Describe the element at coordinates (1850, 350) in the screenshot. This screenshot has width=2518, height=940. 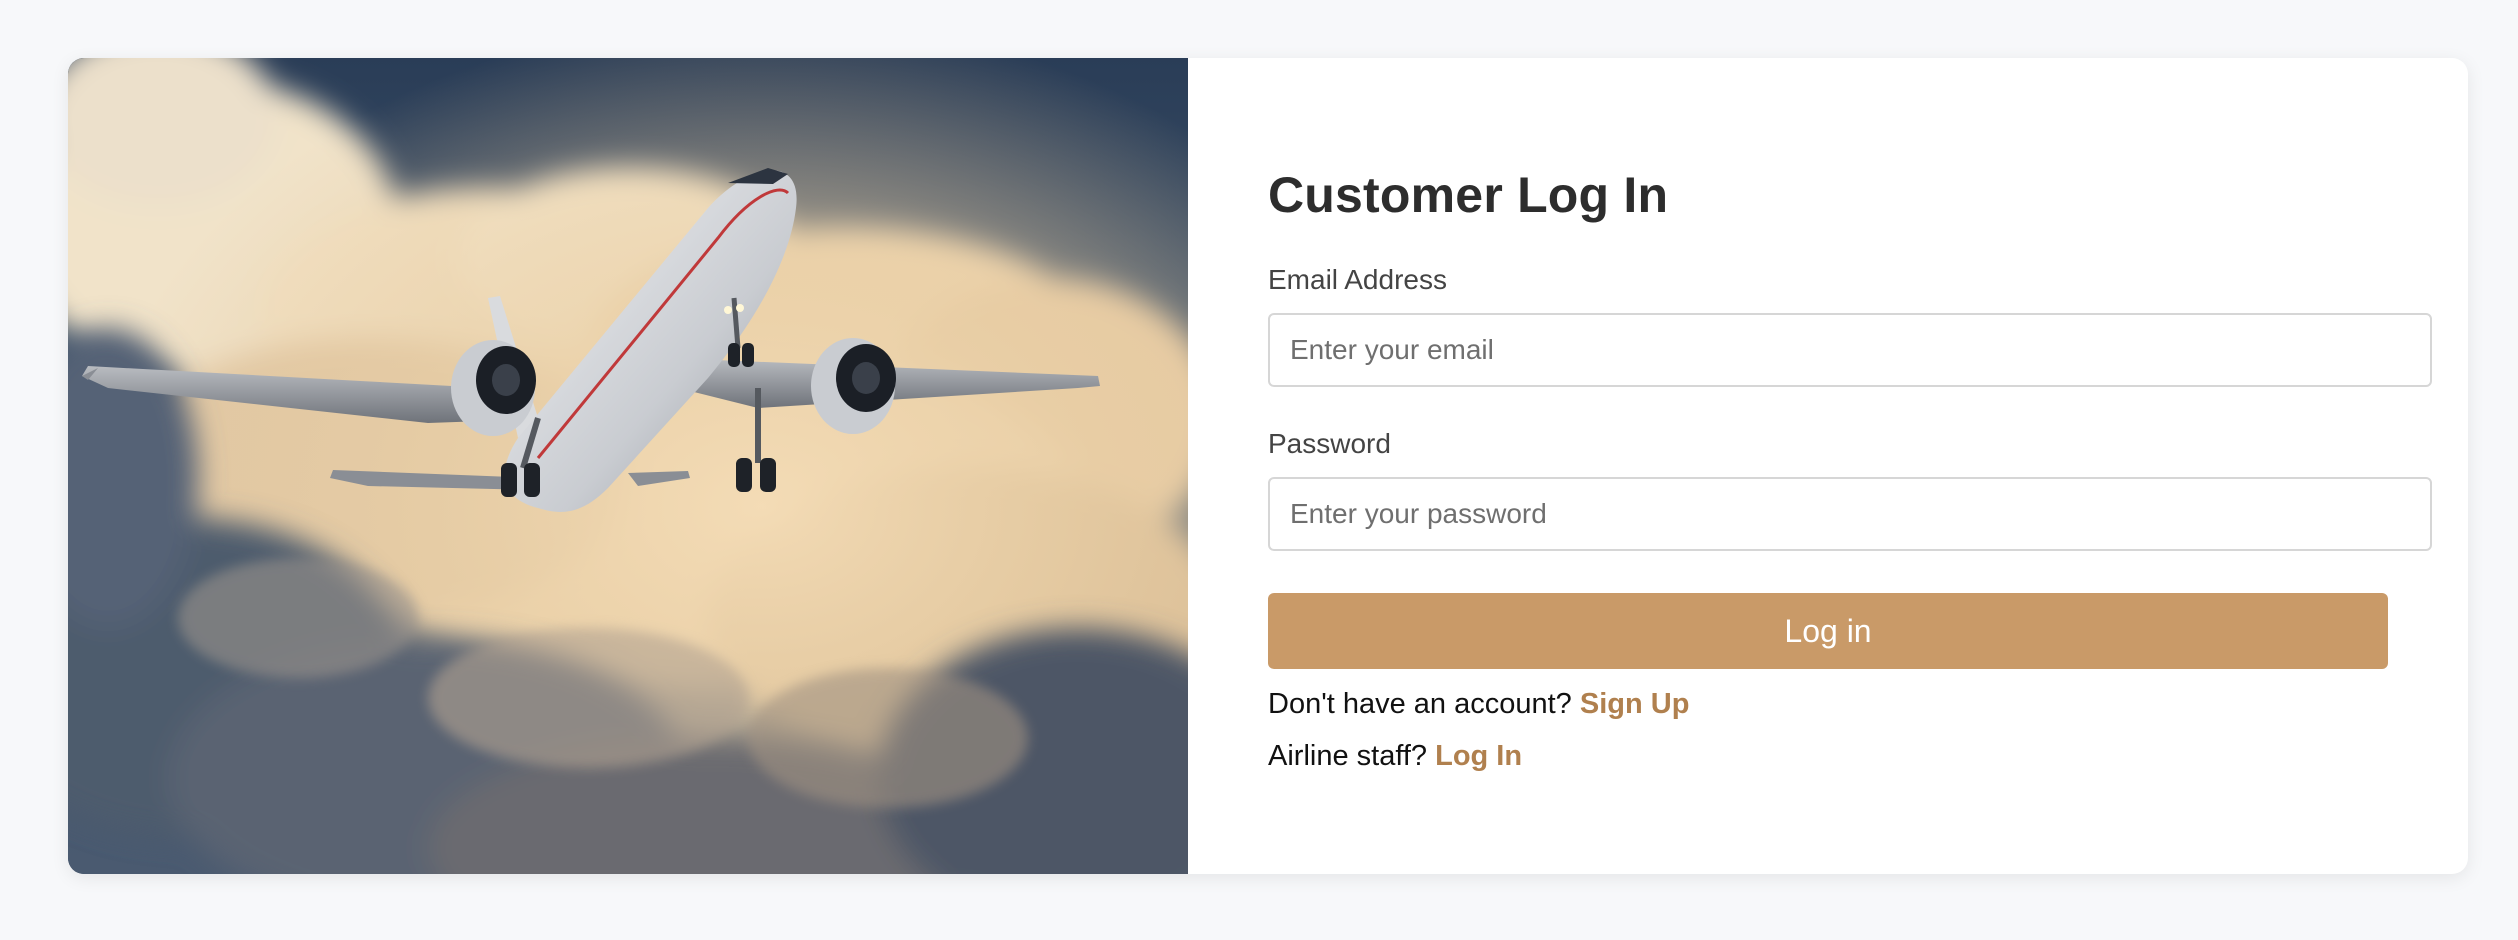
I see `email-input` at that location.